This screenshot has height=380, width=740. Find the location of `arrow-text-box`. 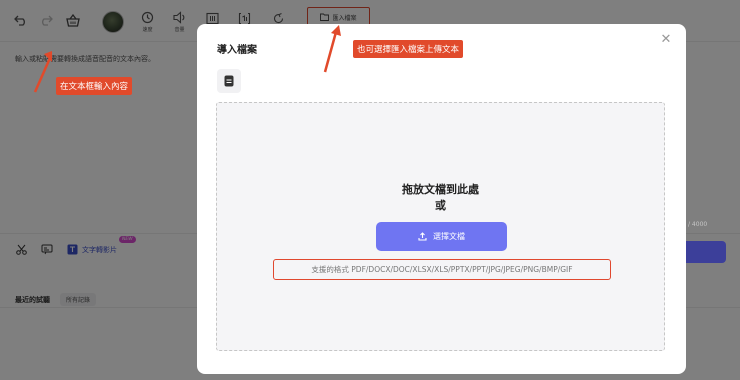

arrow-text-box is located at coordinates (42, 75).